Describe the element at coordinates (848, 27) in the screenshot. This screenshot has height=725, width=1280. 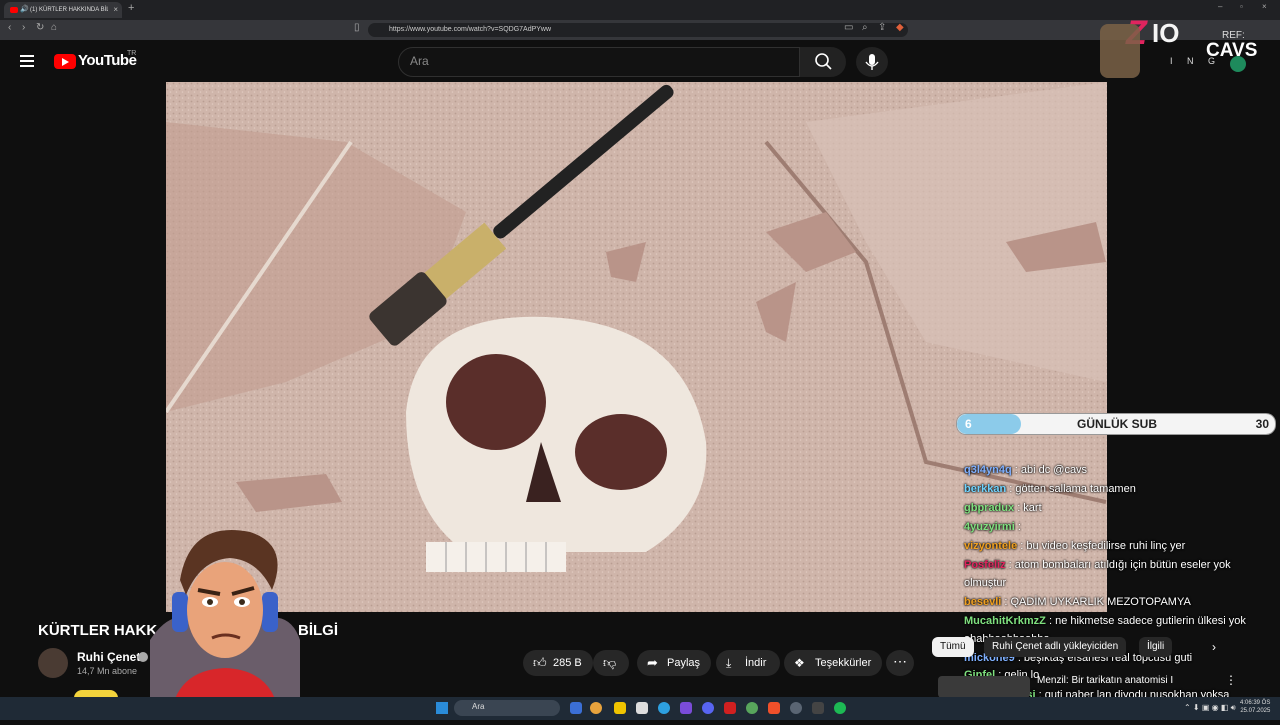
I see `cast-icon: ▭` at that location.